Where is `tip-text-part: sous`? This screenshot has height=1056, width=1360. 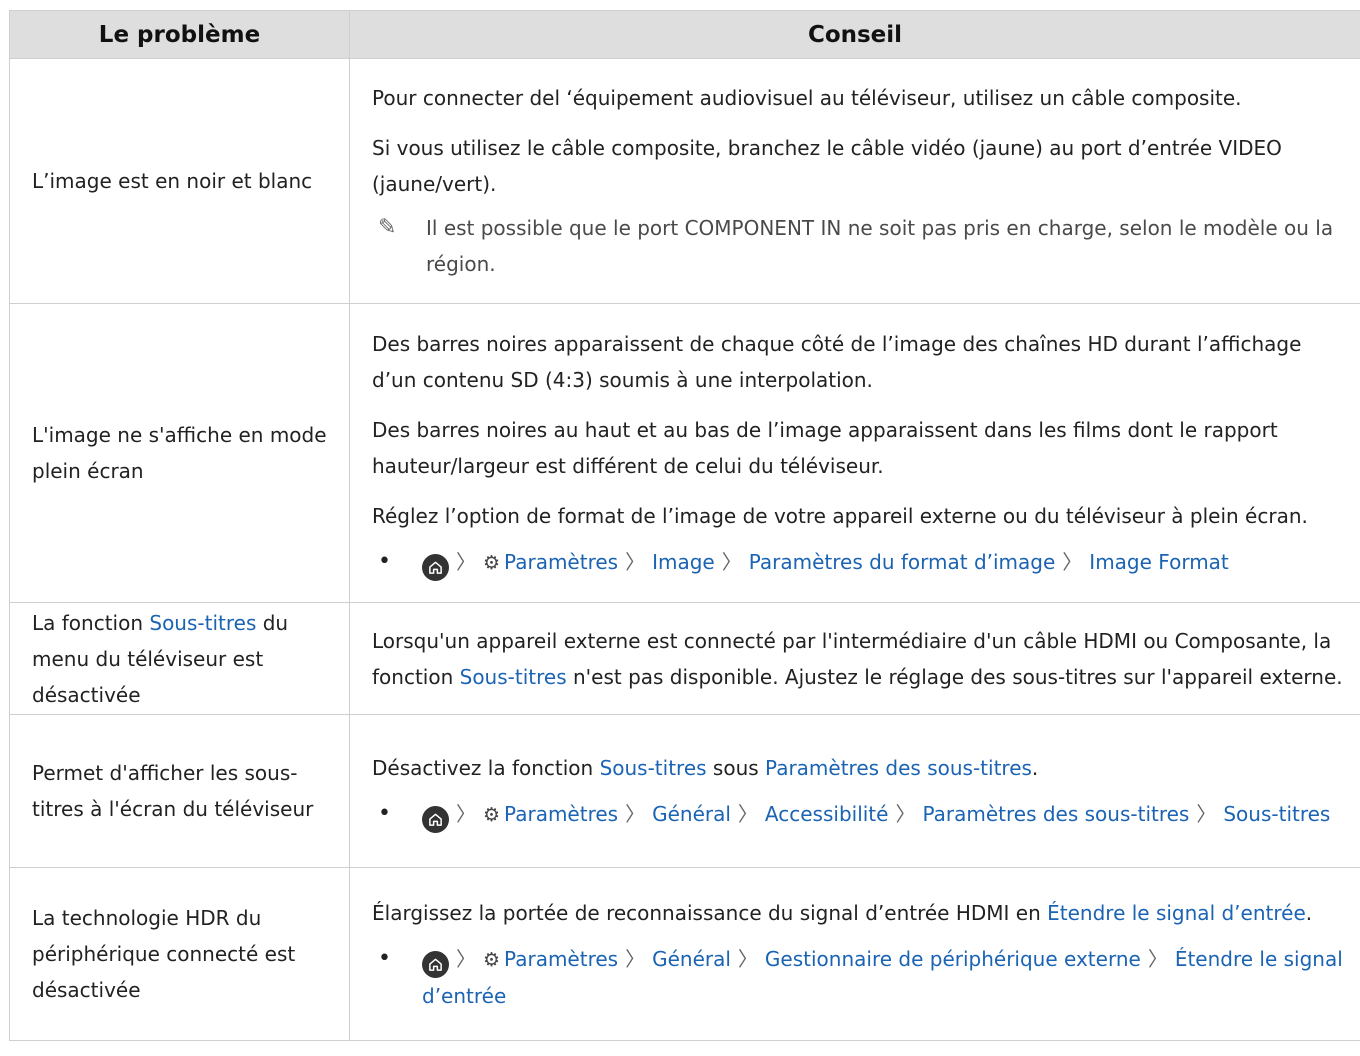 tip-text-part: sous is located at coordinates (736, 767).